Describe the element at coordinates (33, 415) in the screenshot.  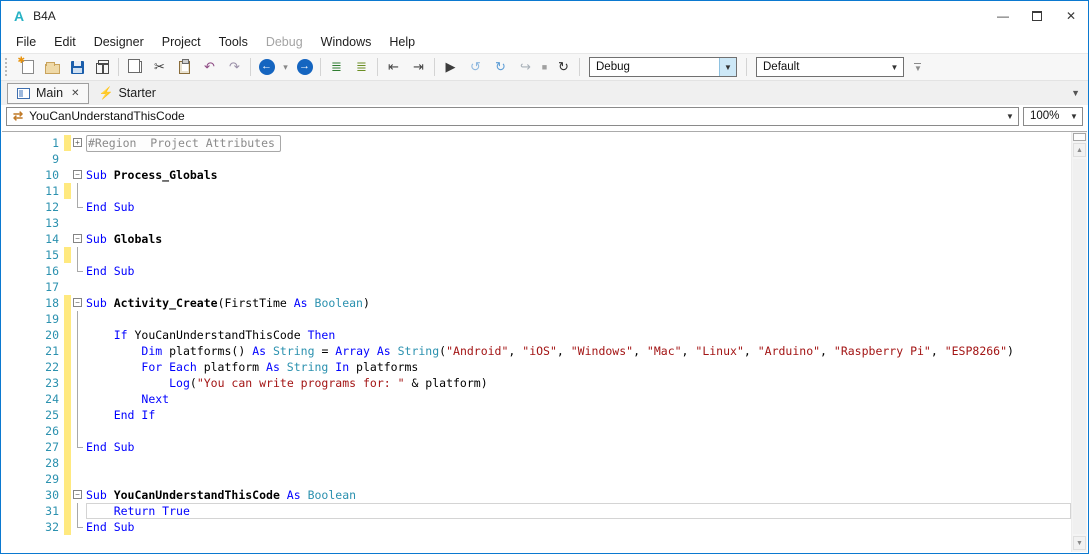
I see `line-number: 25` at that location.